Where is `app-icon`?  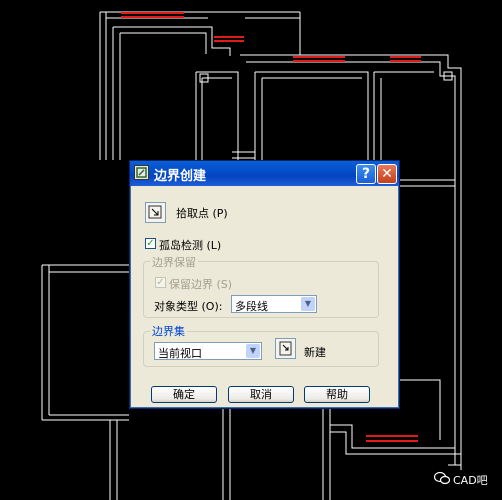 app-icon is located at coordinates (141, 172).